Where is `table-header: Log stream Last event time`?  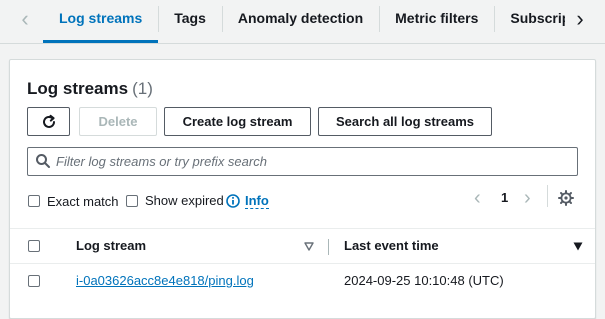 table-header: Log stream Last event time is located at coordinates (302, 246).